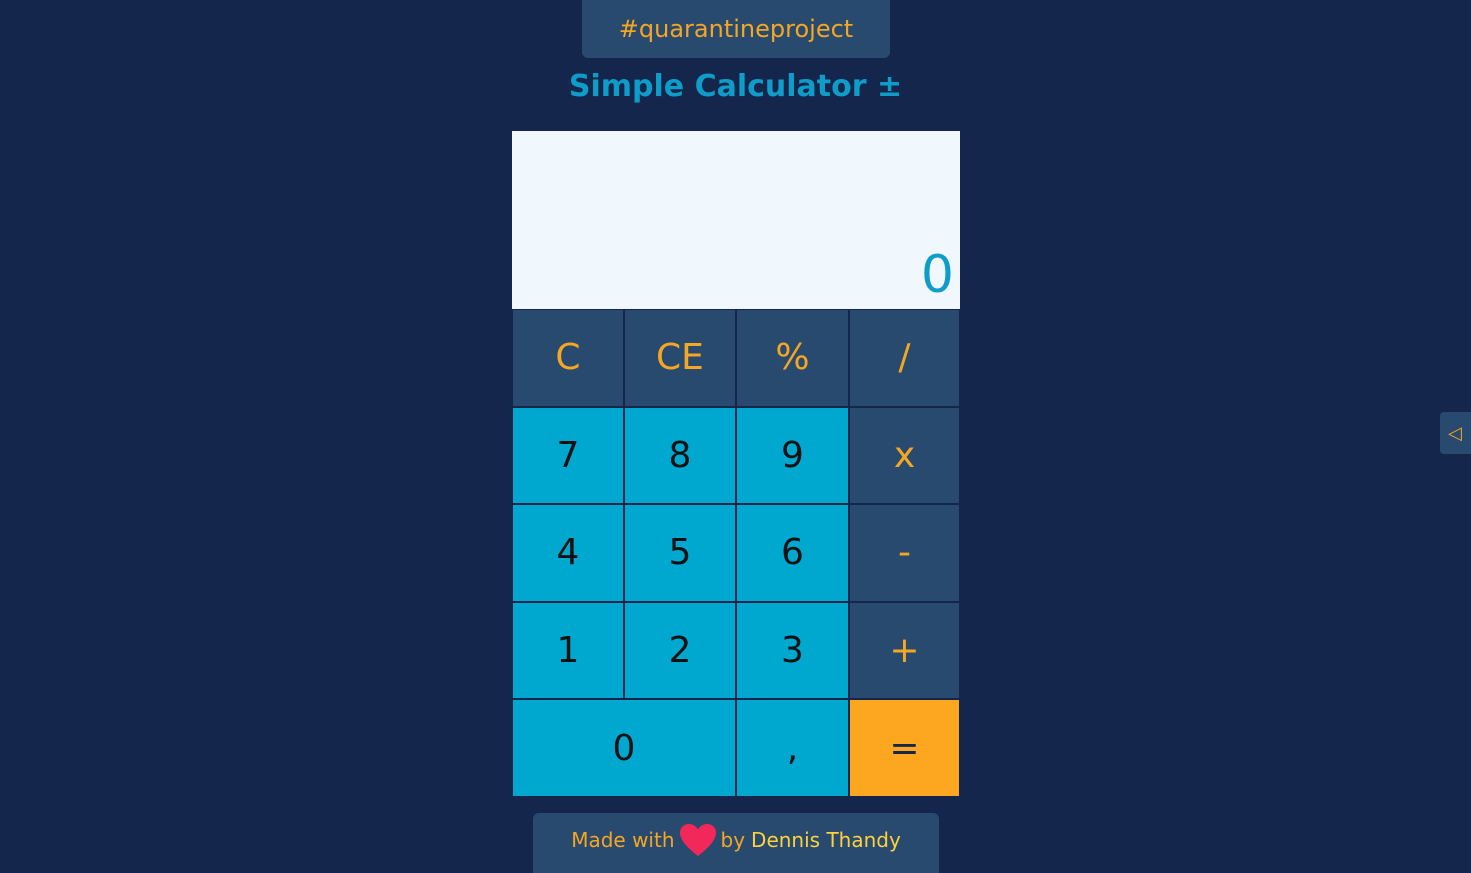  Describe the element at coordinates (904, 650) in the screenshot. I see `plus-button: +` at that location.